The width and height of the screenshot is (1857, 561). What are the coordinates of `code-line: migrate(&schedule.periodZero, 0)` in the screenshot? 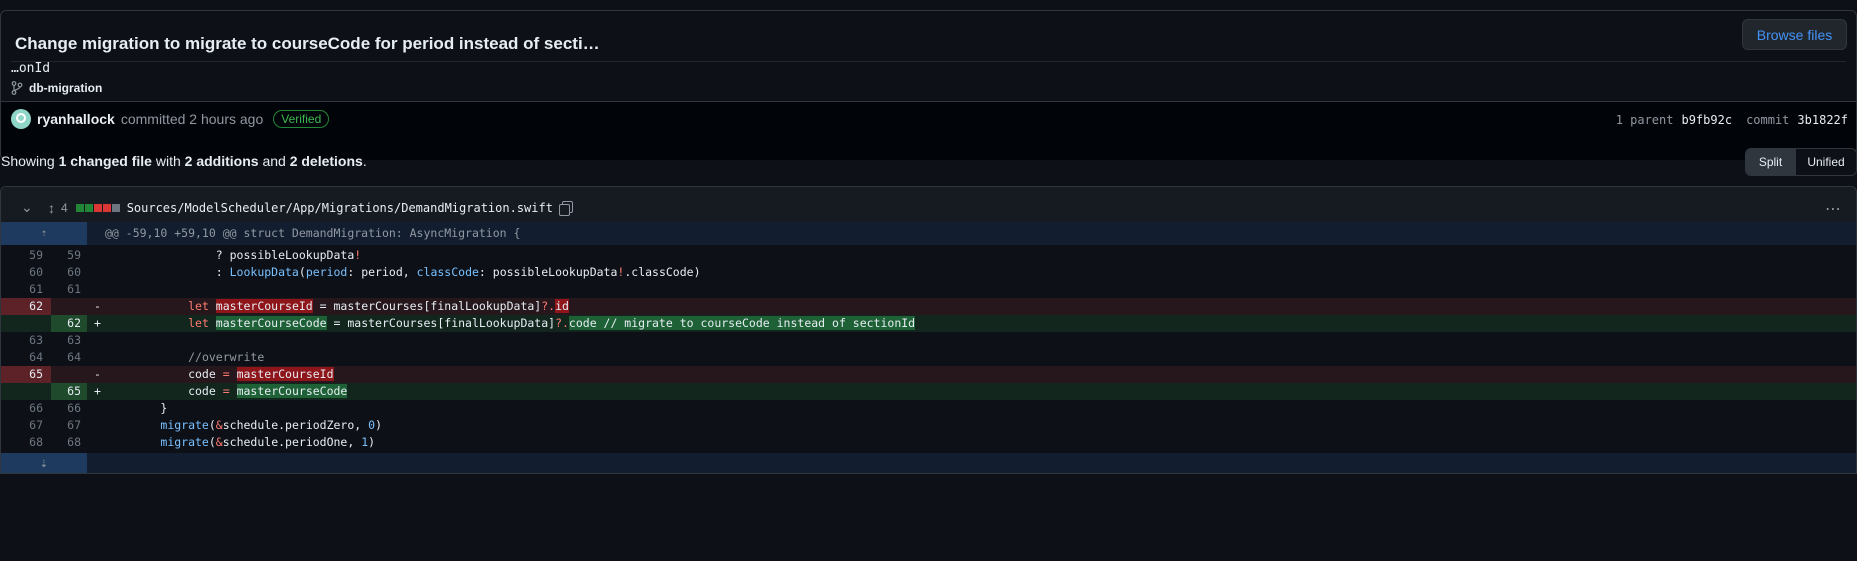 It's located at (243, 425).